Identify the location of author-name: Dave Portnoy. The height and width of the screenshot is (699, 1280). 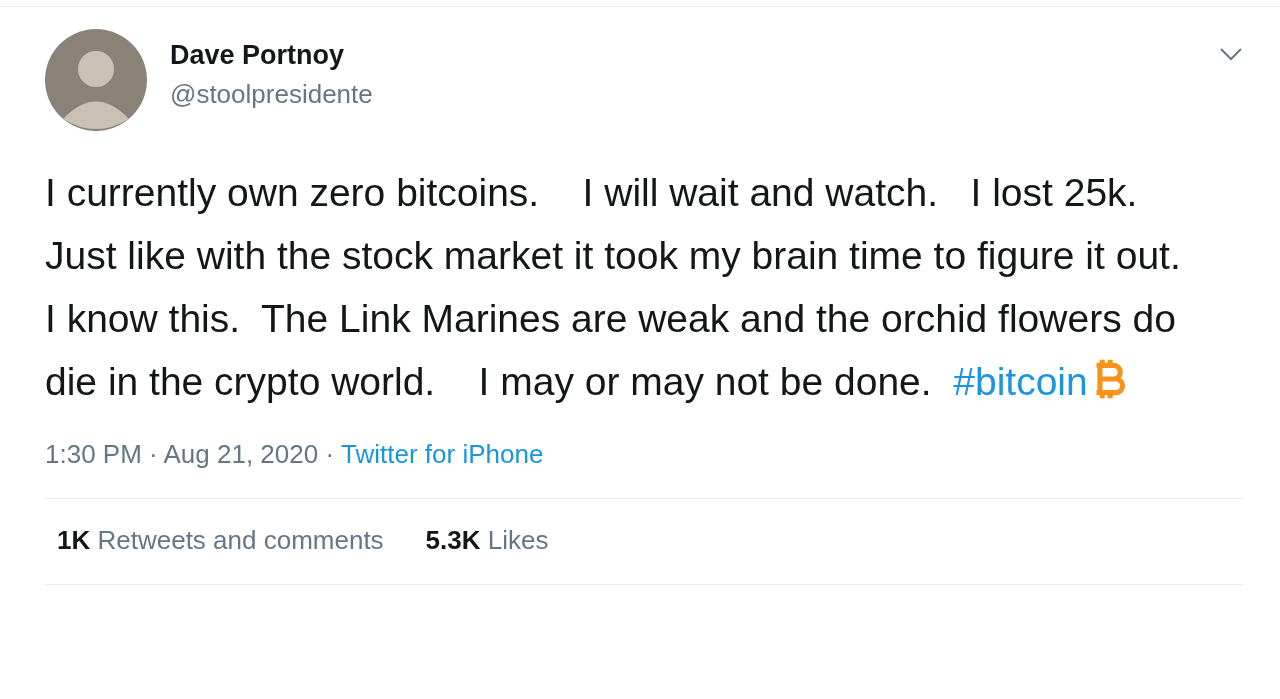
(683, 55).